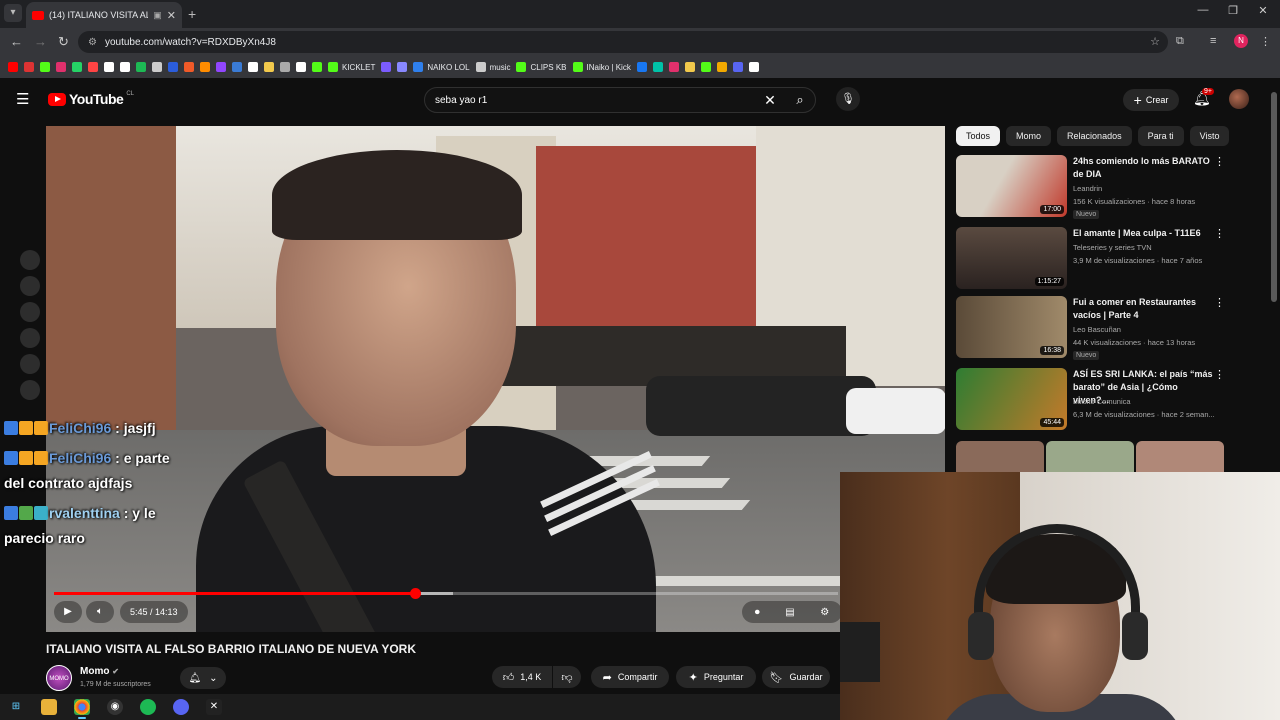 The width and height of the screenshot is (1280, 720). What do you see at coordinates (789, 612) in the screenshot?
I see `subtitles-icon: ▤` at bounding box center [789, 612].